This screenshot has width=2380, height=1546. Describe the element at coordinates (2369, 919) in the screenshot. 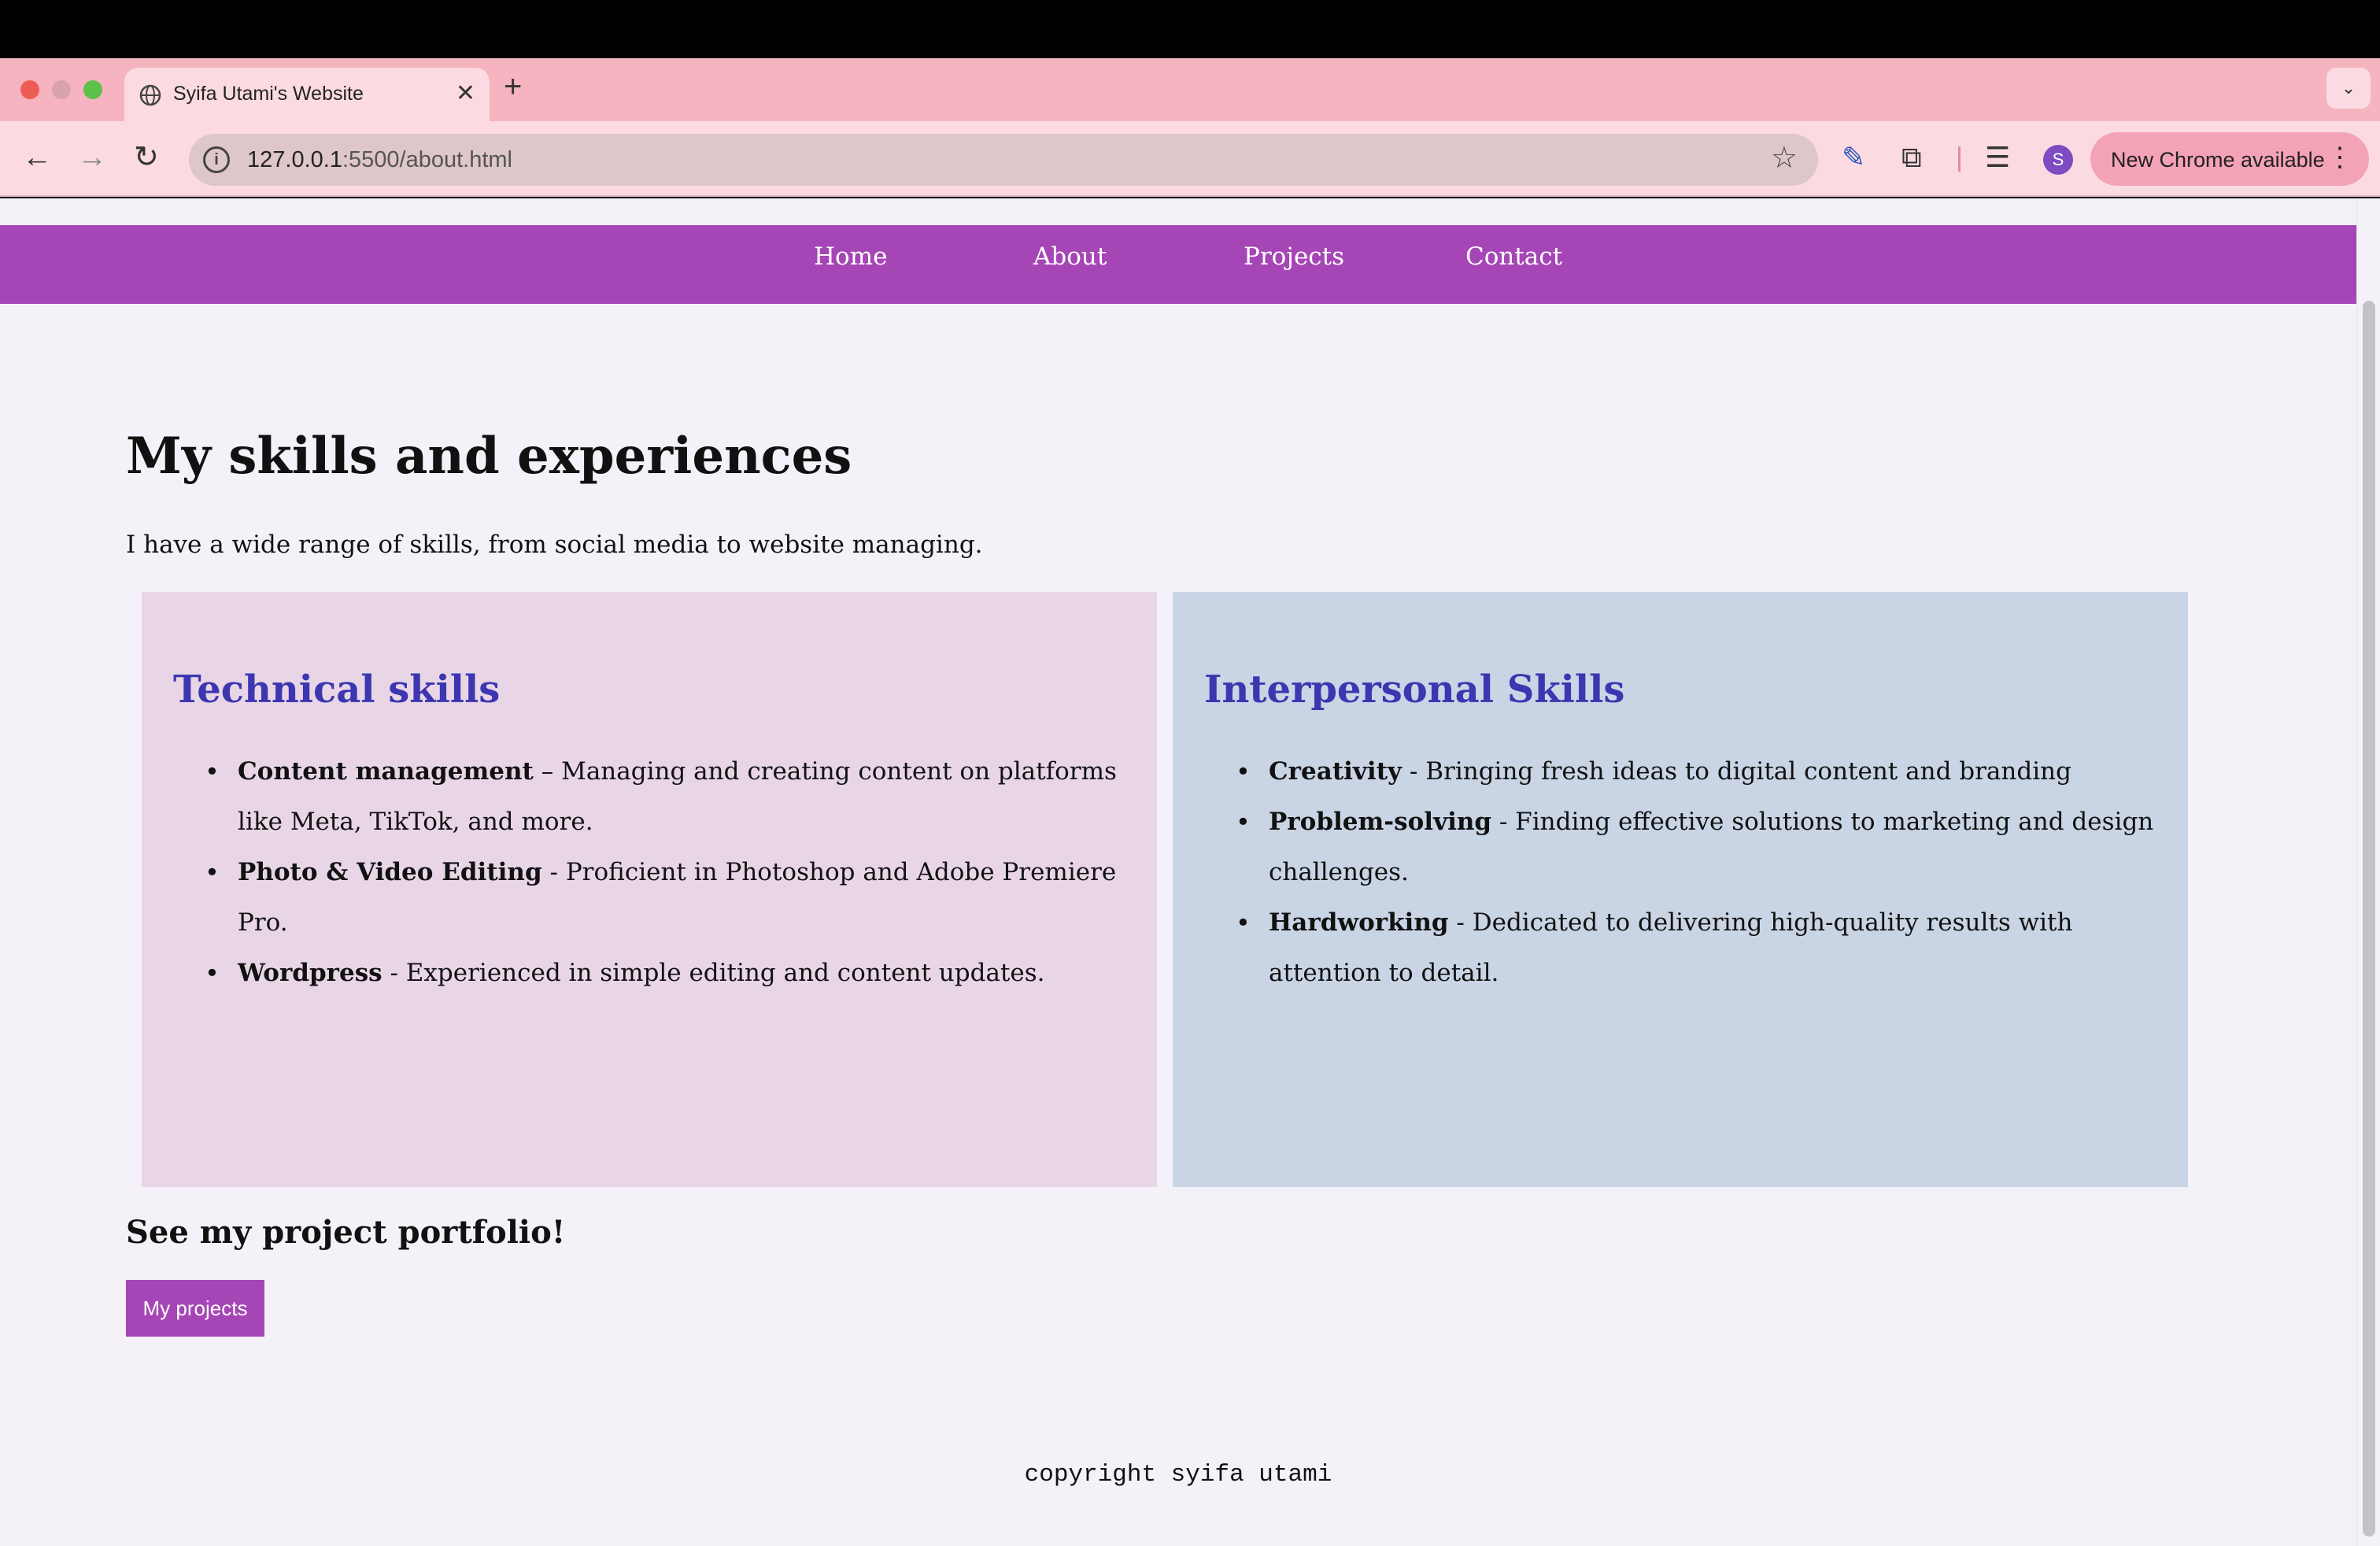

I see `scrollbar-thumb` at that location.